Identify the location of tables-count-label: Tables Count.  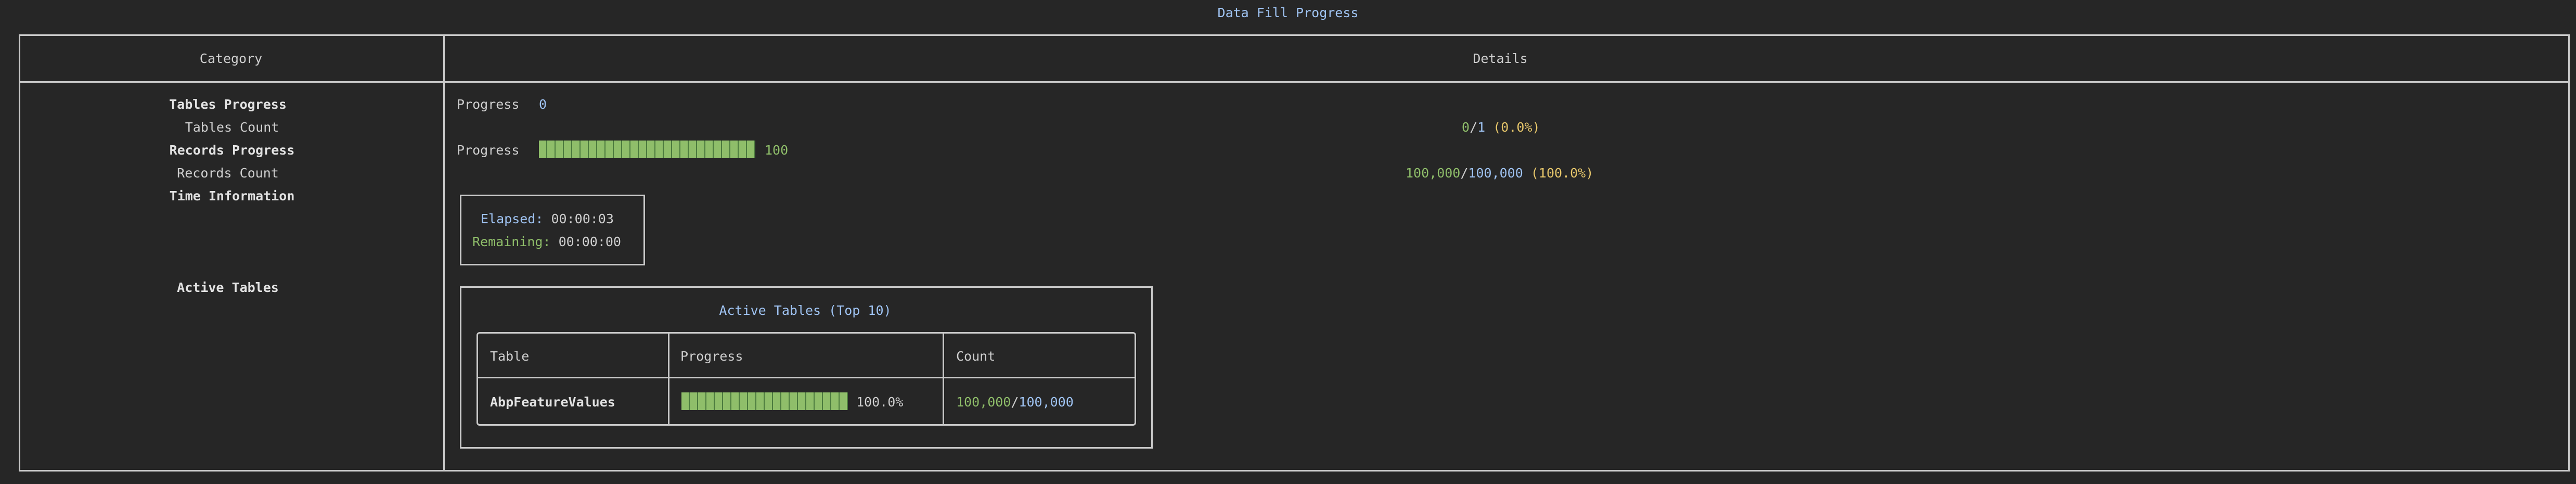
(232, 127).